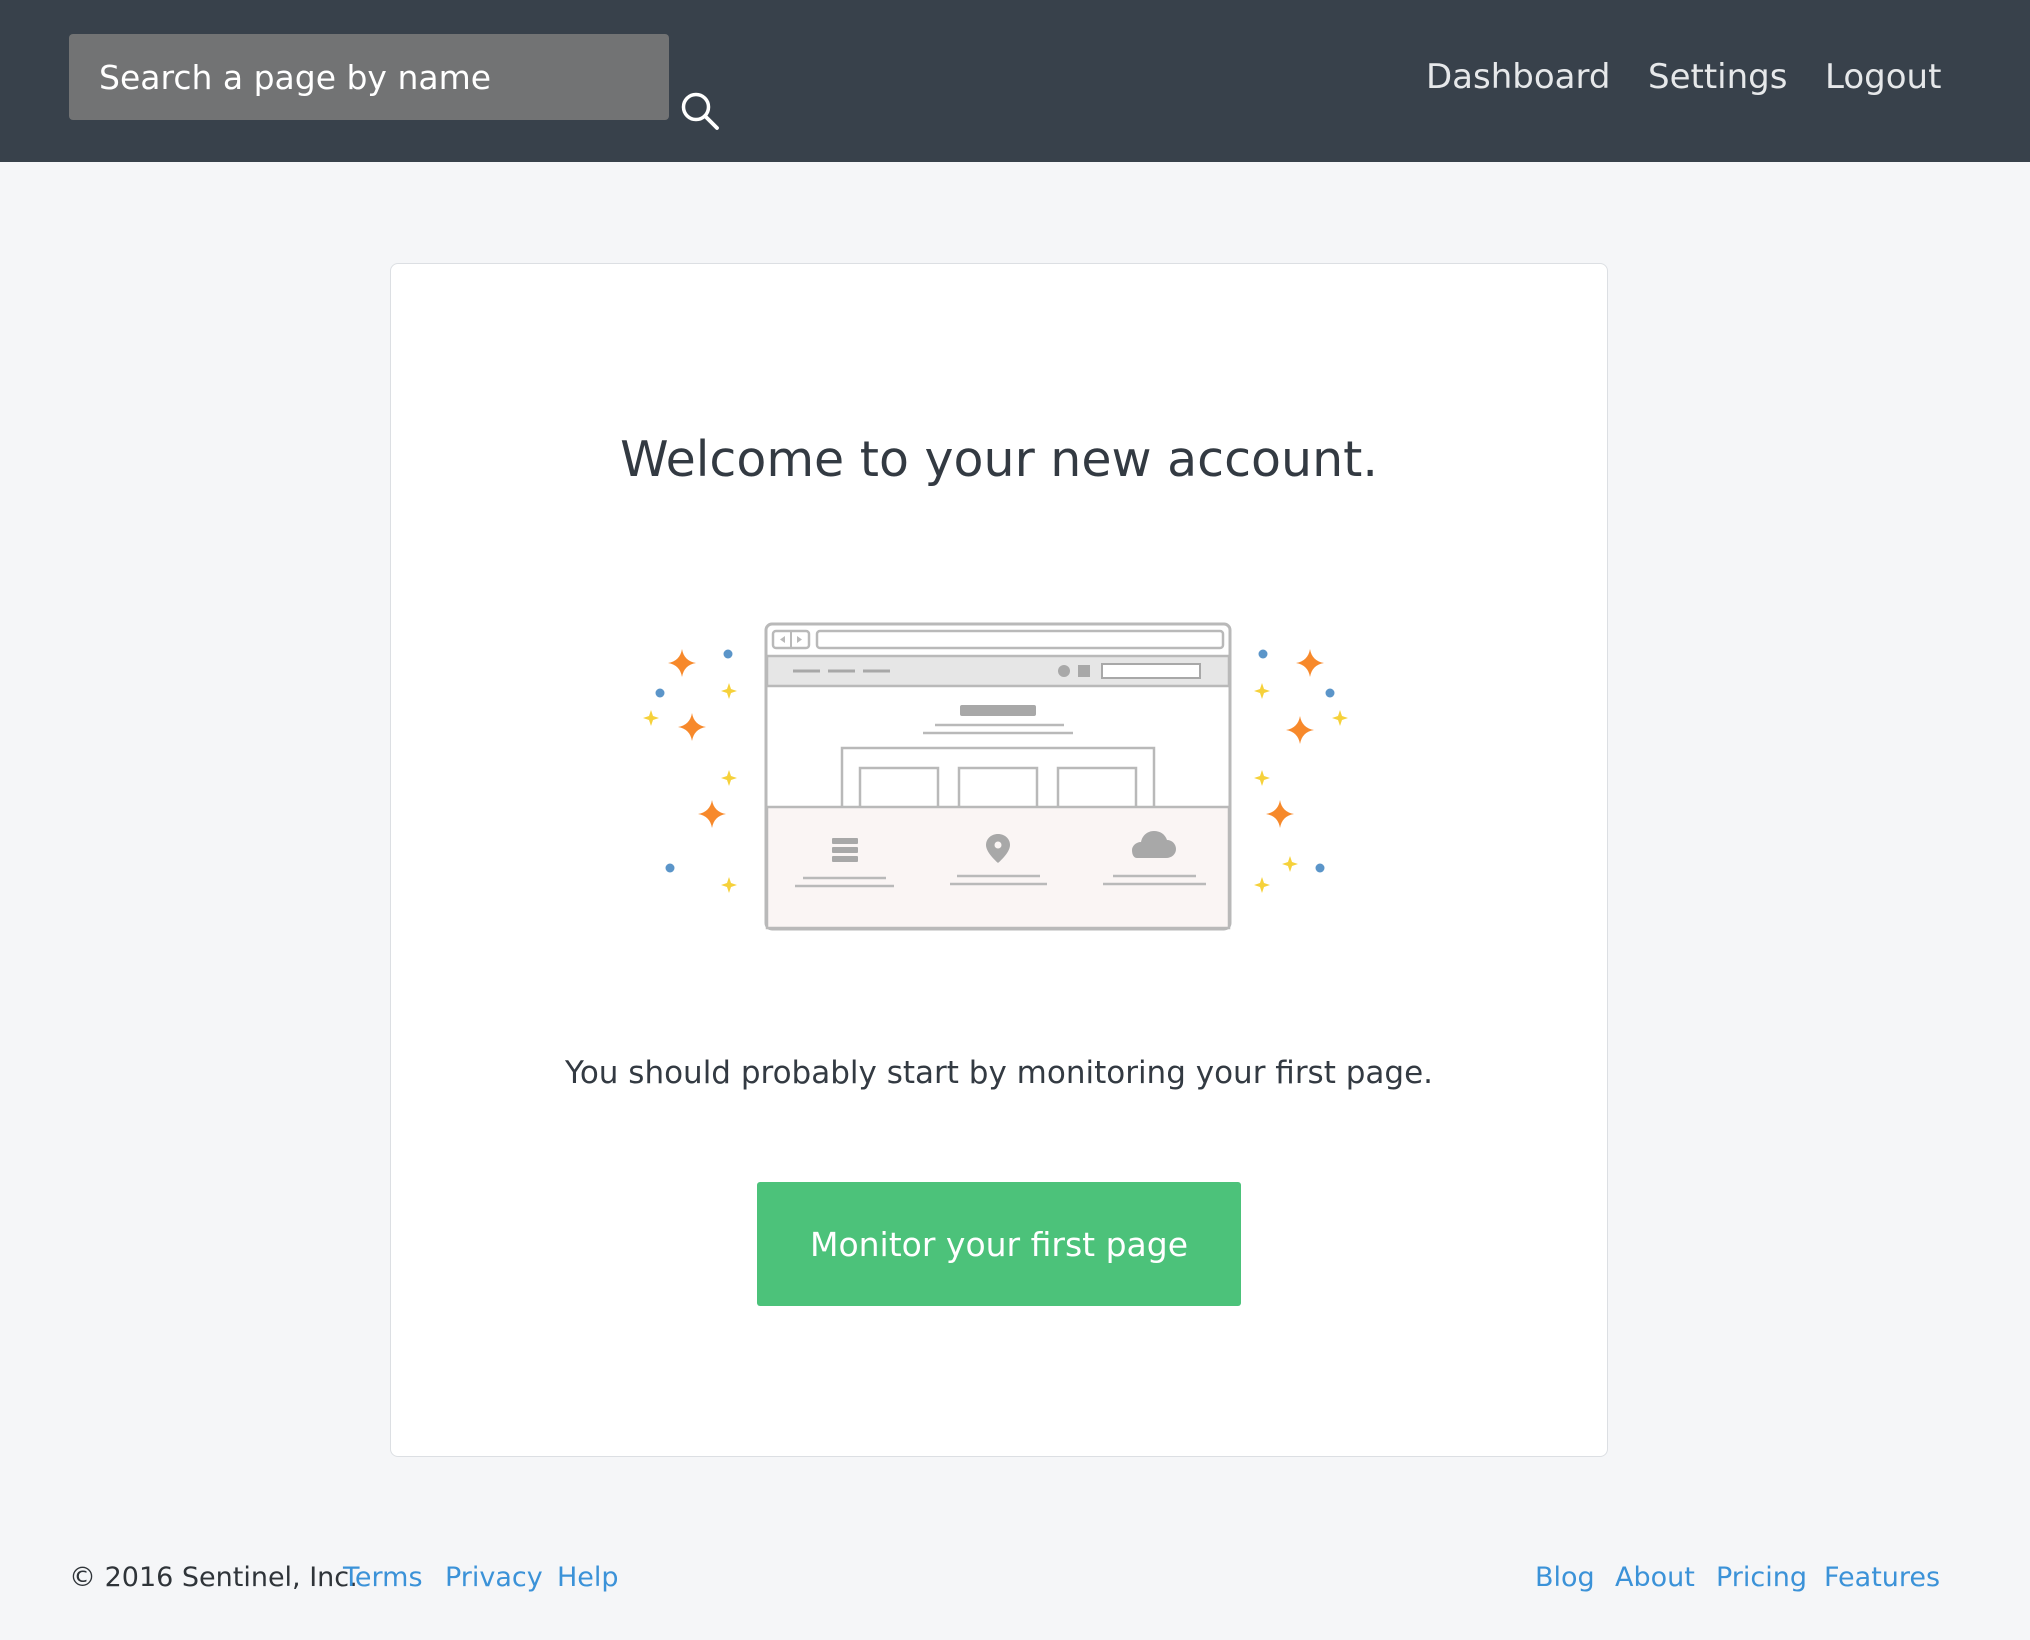 The height and width of the screenshot is (1640, 2030). I want to click on welcome-title: Welcome to your new account., so click(999, 459).